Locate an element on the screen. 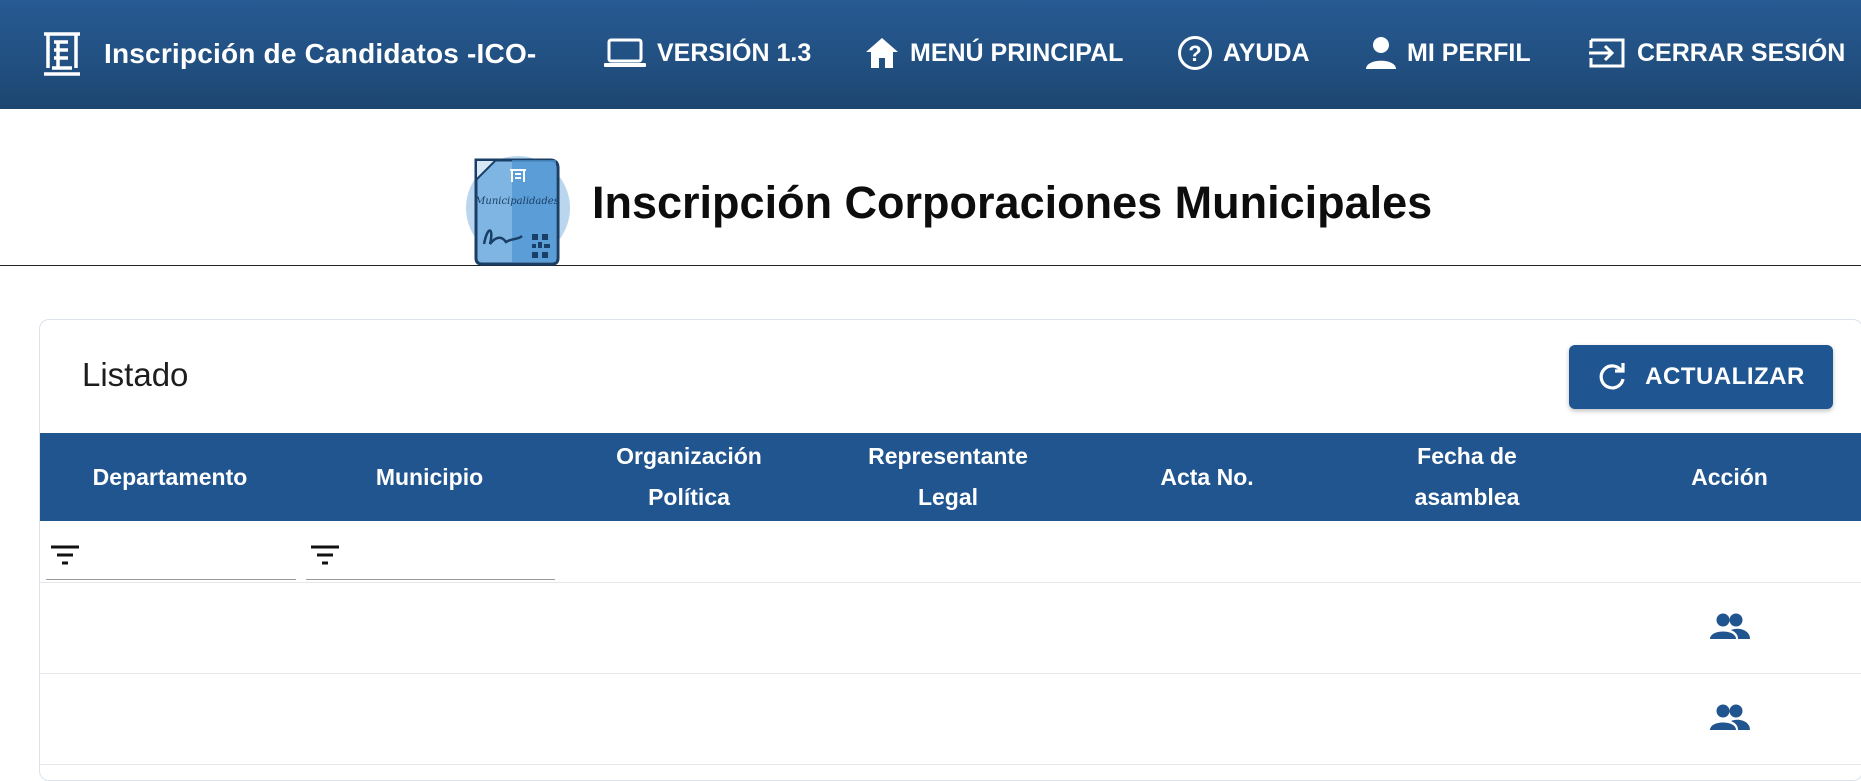  nav-logout-label: CERRAR SESIÓN is located at coordinates (1741, 52).